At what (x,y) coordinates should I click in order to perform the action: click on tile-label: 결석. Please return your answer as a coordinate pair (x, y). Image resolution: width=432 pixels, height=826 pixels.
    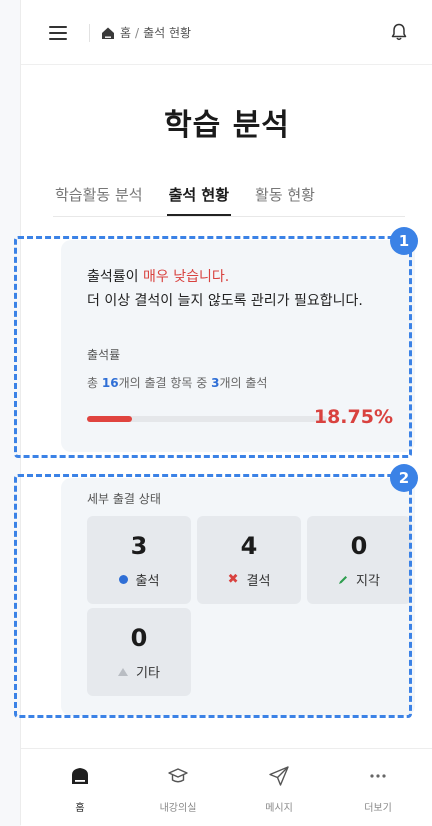
    Looking at the image, I should click on (258, 581).